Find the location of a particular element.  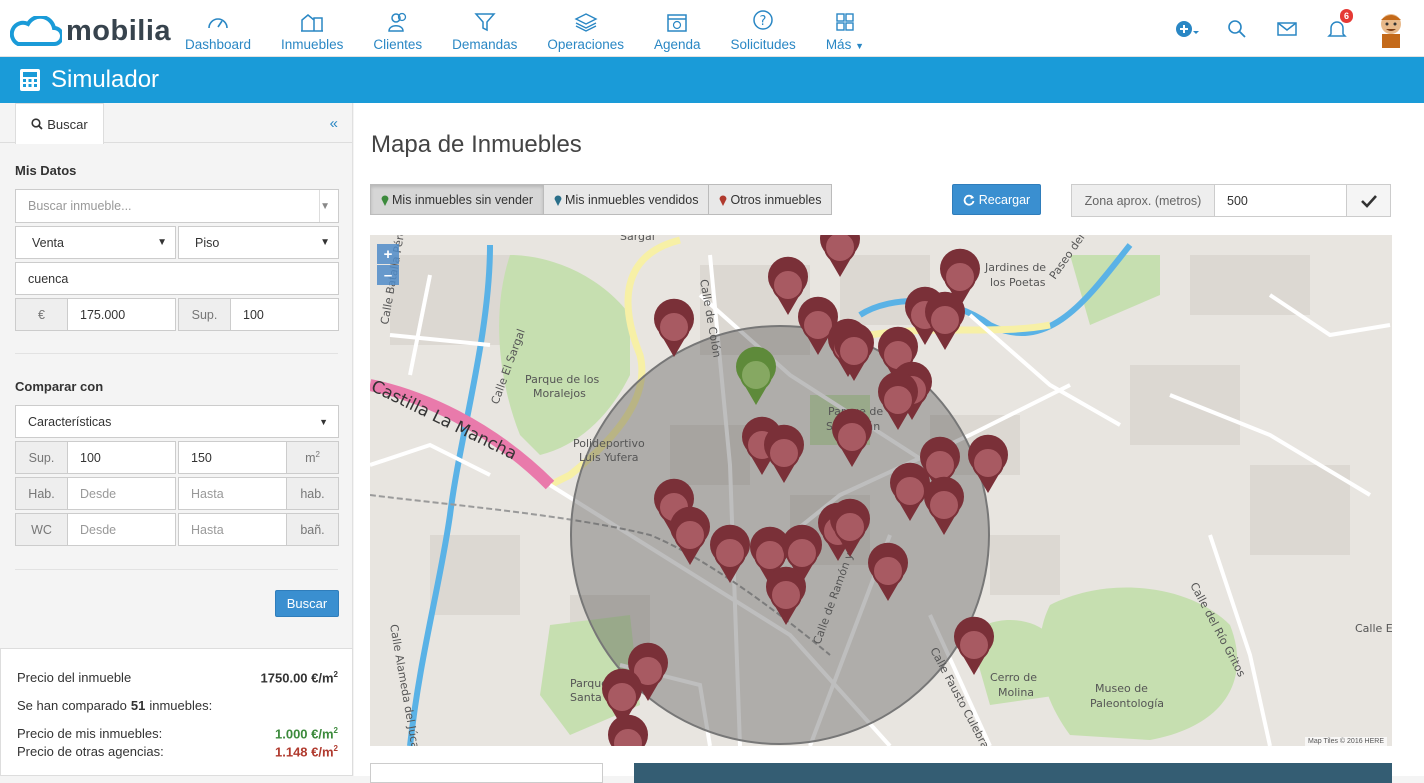

filter-sold-label: Mis inmuebles vendidos is located at coordinates (632, 199).